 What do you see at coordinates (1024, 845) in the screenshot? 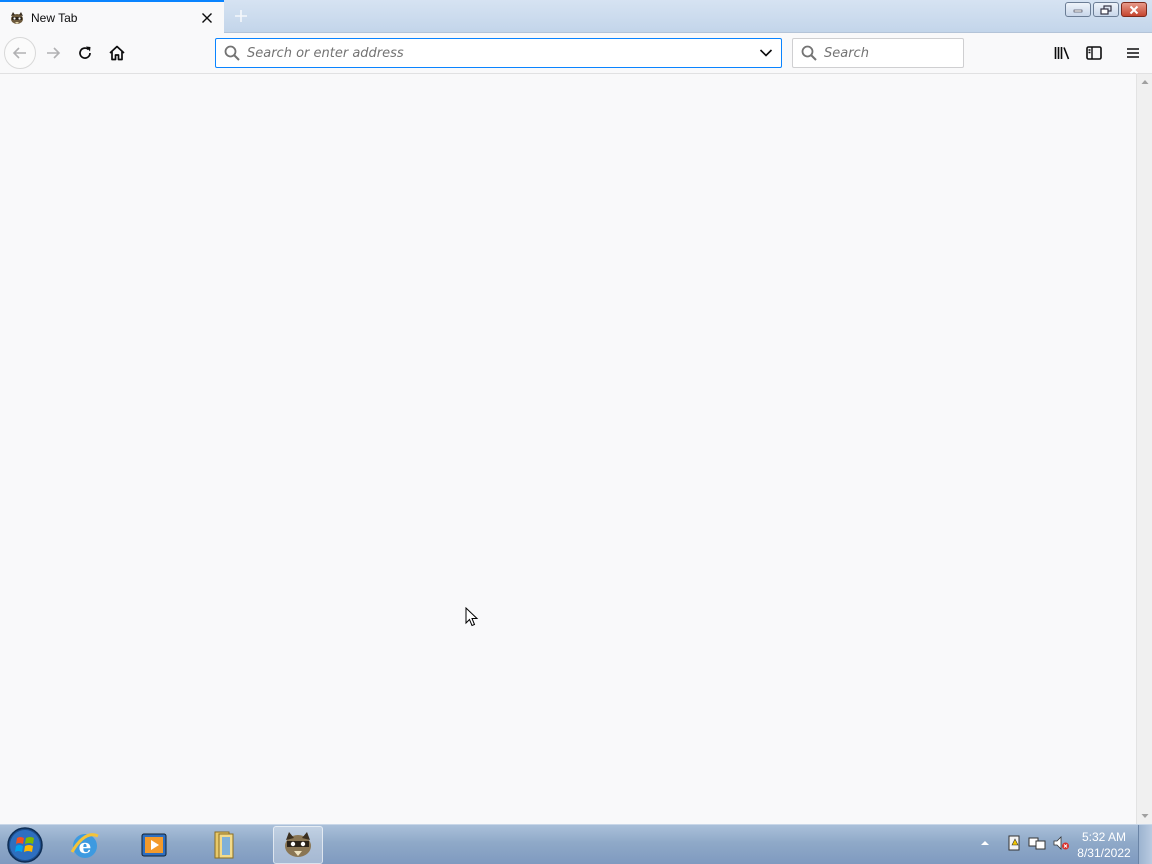
I see `system-tray` at bounding box center [1024, 845].